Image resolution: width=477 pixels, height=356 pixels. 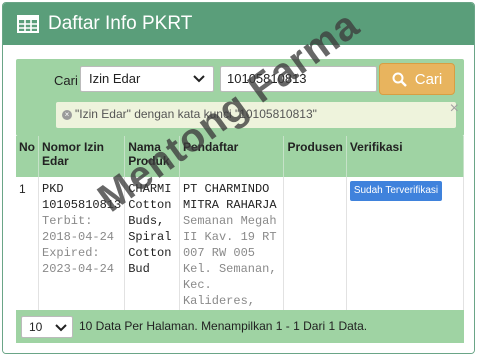 What do you see at coordinates (27, 156) in the screenshot?
I see `col-no: No` at bounding box center [27, 156].